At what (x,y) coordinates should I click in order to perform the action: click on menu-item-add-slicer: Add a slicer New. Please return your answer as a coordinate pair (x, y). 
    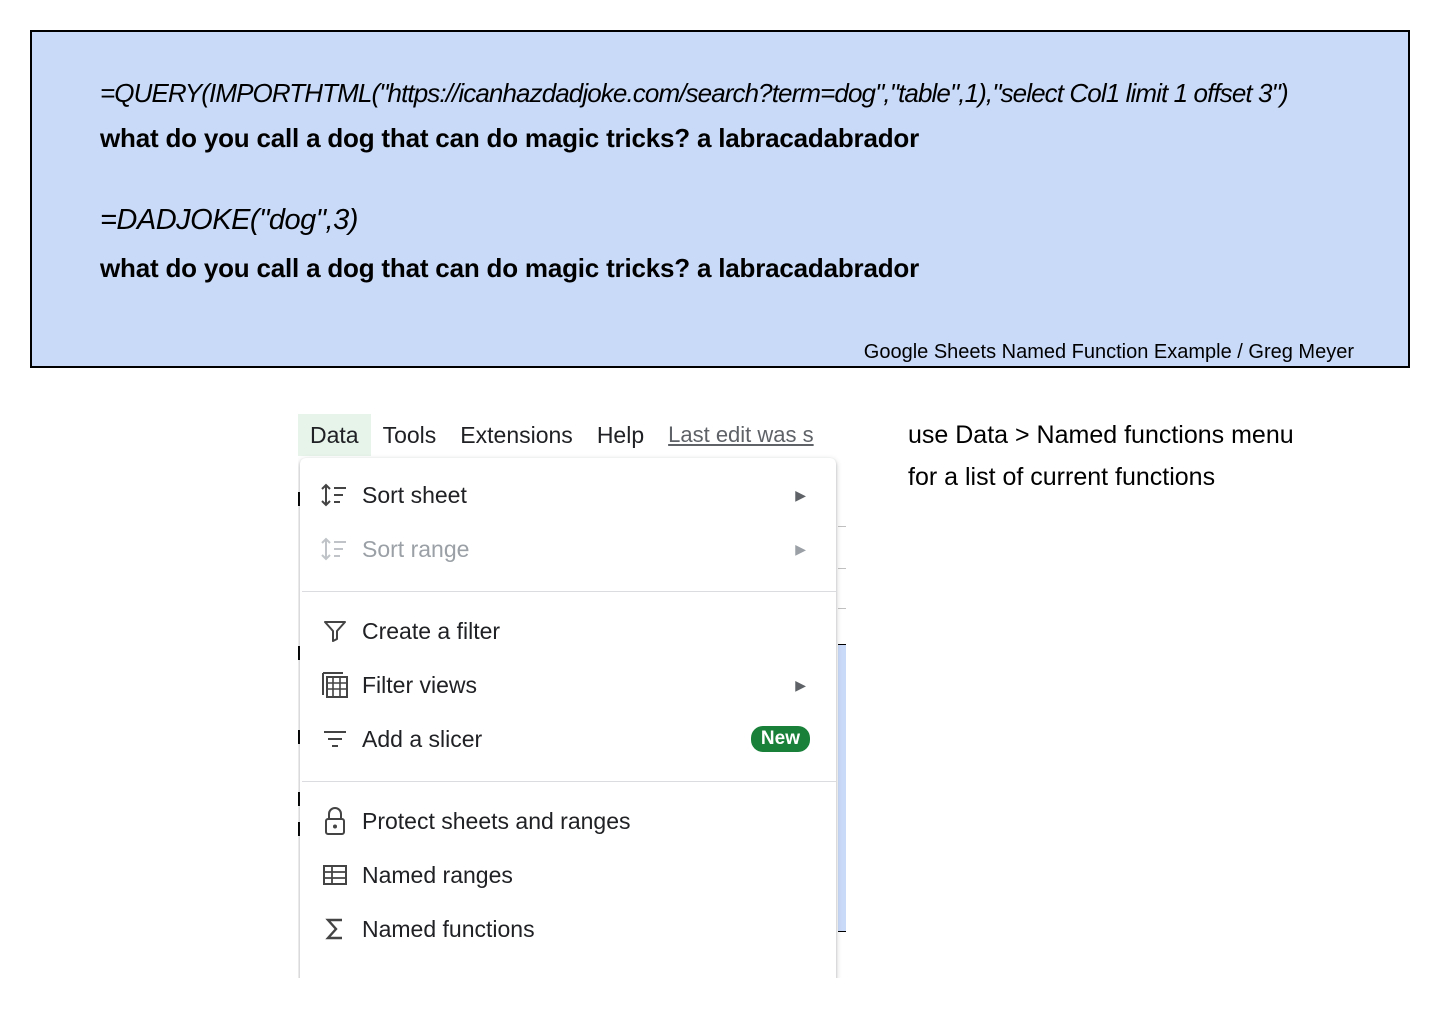
    Looking at the image, I should click on (568, 739).